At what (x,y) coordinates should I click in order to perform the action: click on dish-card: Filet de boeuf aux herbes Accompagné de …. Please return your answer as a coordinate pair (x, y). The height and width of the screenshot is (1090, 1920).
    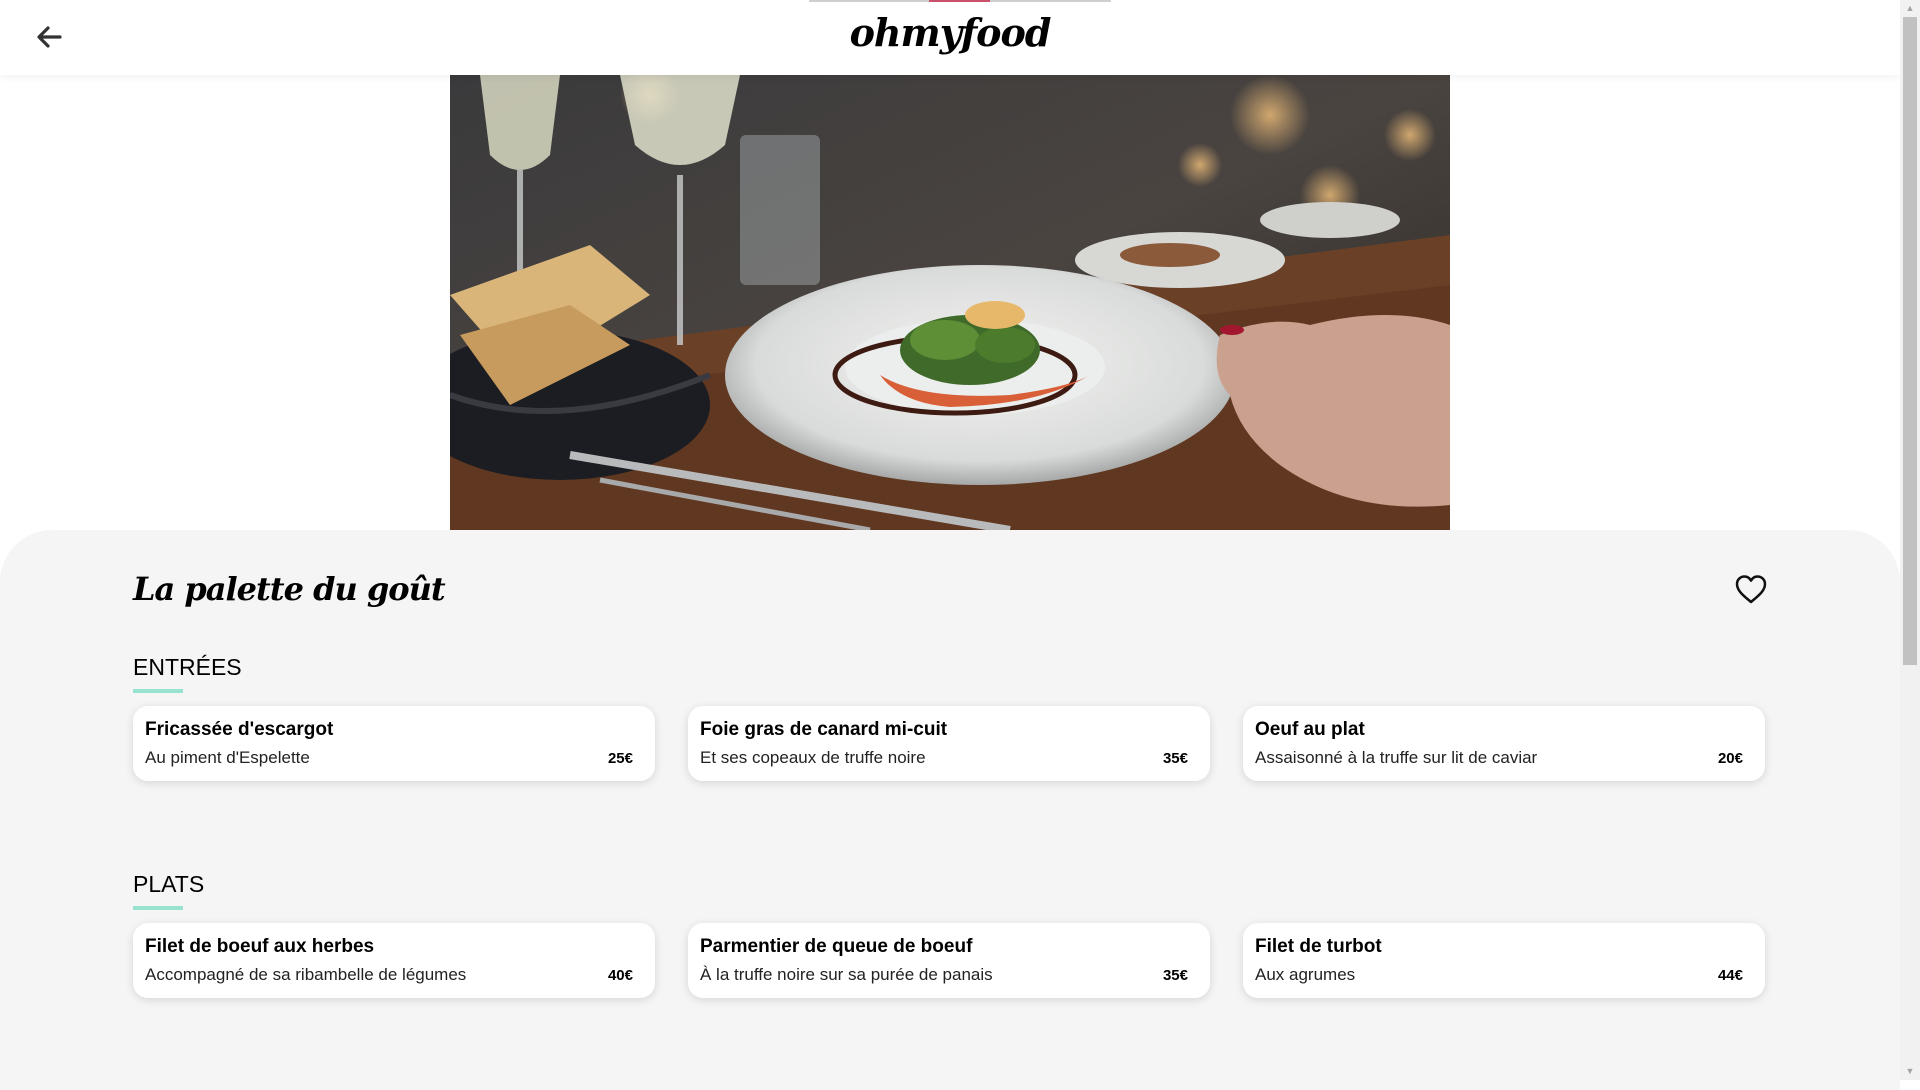
    Looking at the image, I should click on (394, 960).